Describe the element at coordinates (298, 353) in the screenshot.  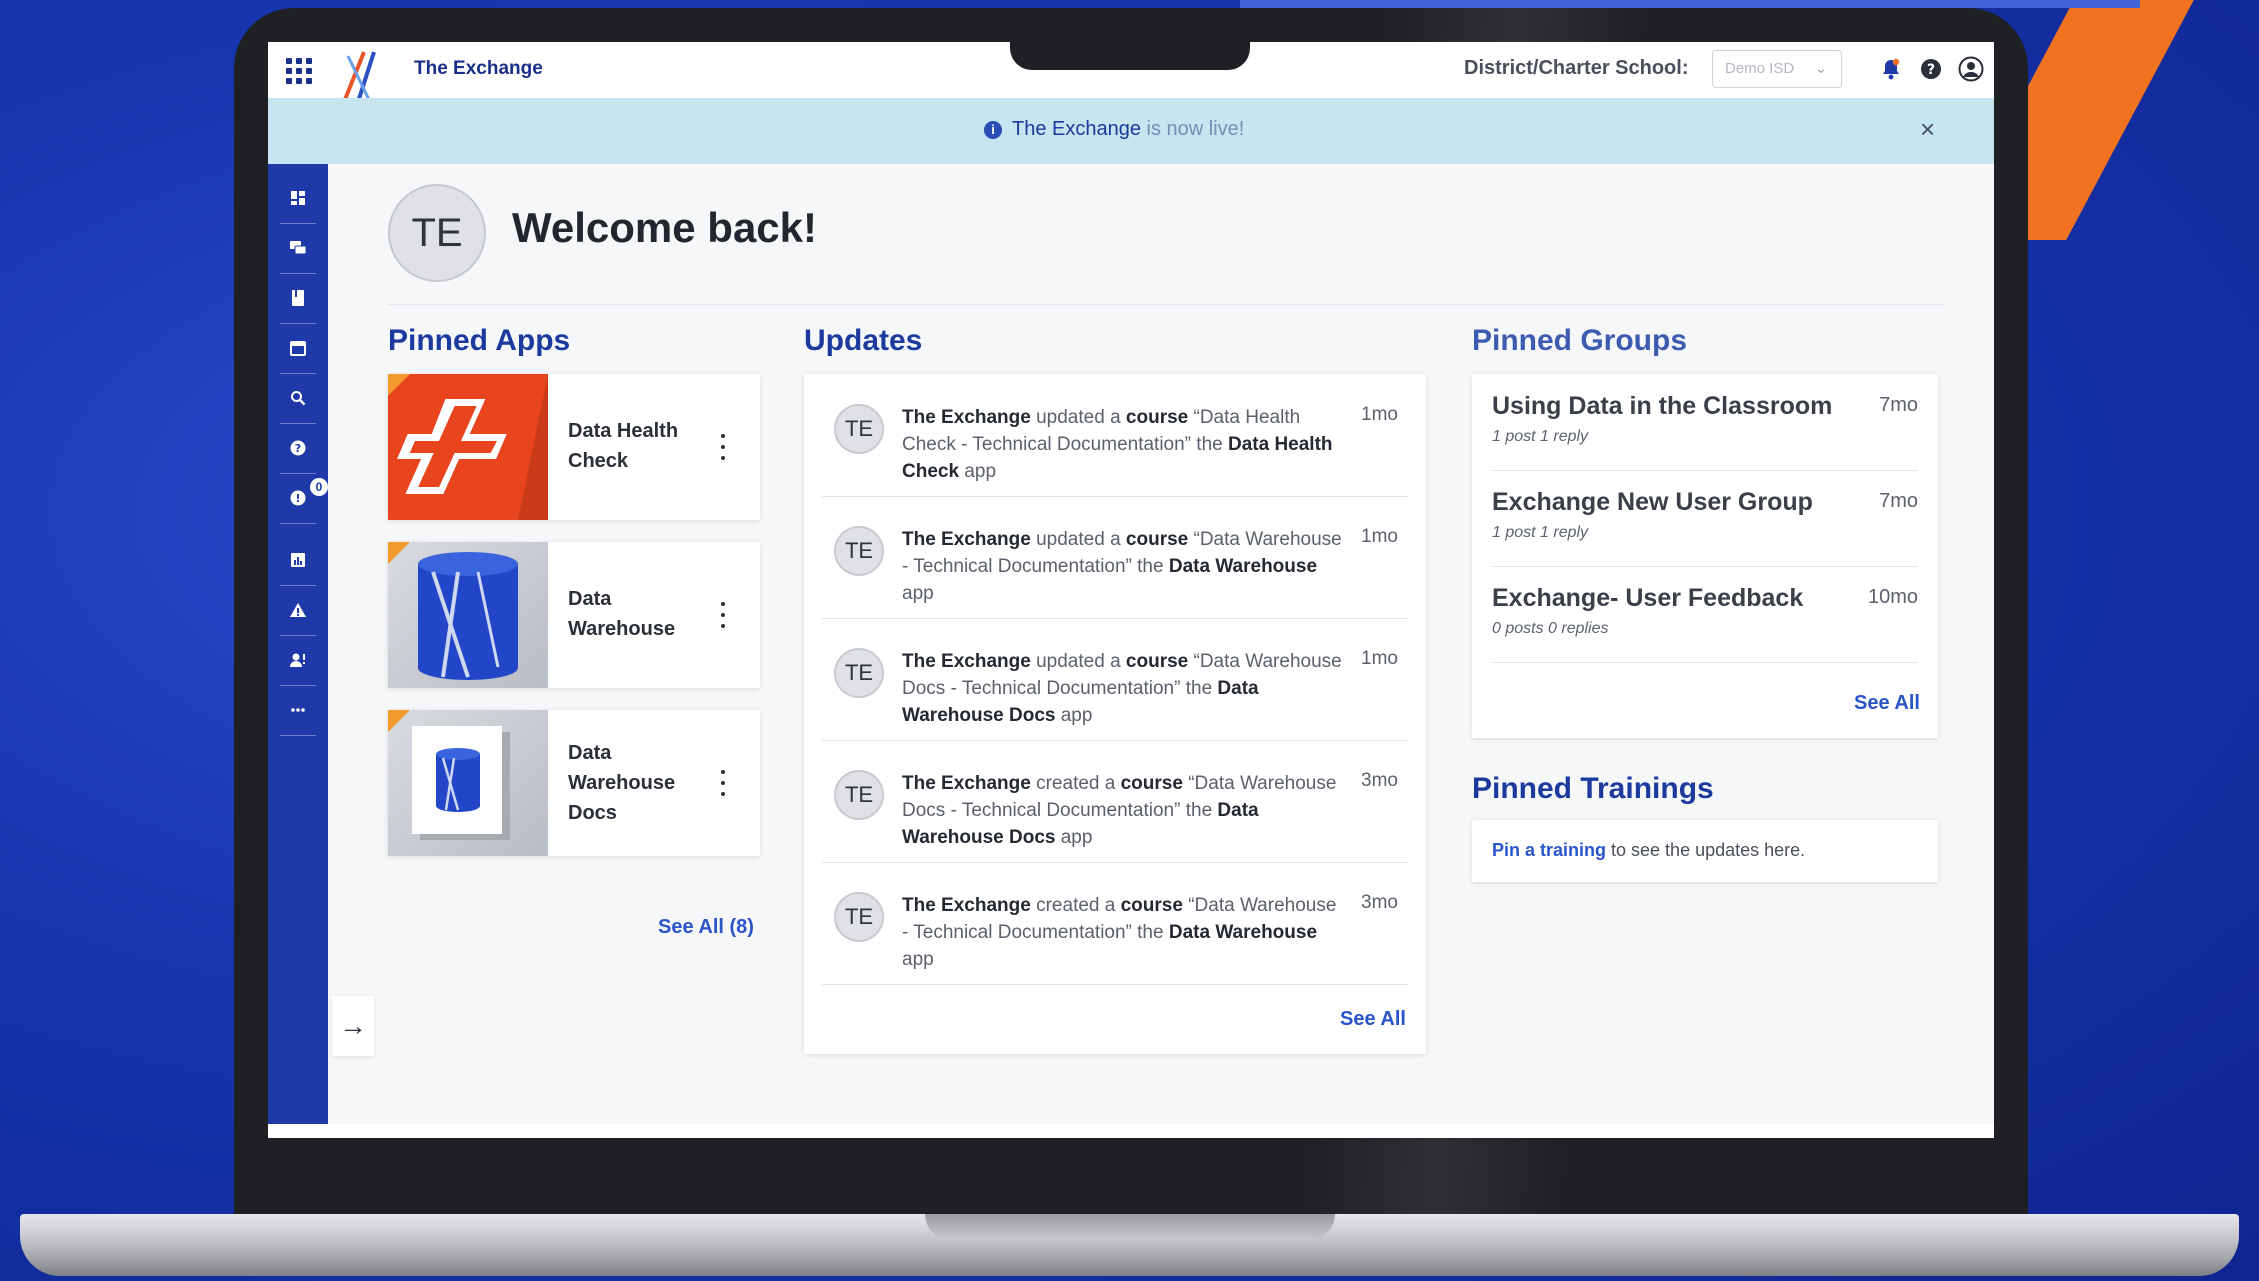
I see `calendar-icon` at that location.